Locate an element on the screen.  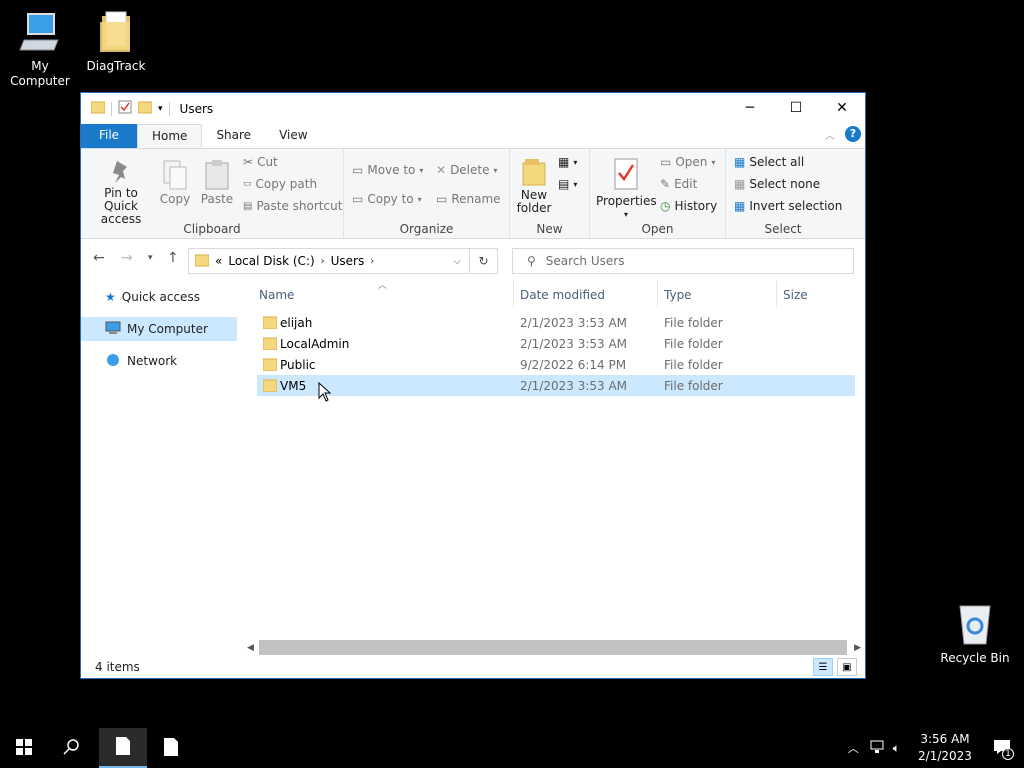
new-folder-qat-icon is located at coordinates (145, 108).